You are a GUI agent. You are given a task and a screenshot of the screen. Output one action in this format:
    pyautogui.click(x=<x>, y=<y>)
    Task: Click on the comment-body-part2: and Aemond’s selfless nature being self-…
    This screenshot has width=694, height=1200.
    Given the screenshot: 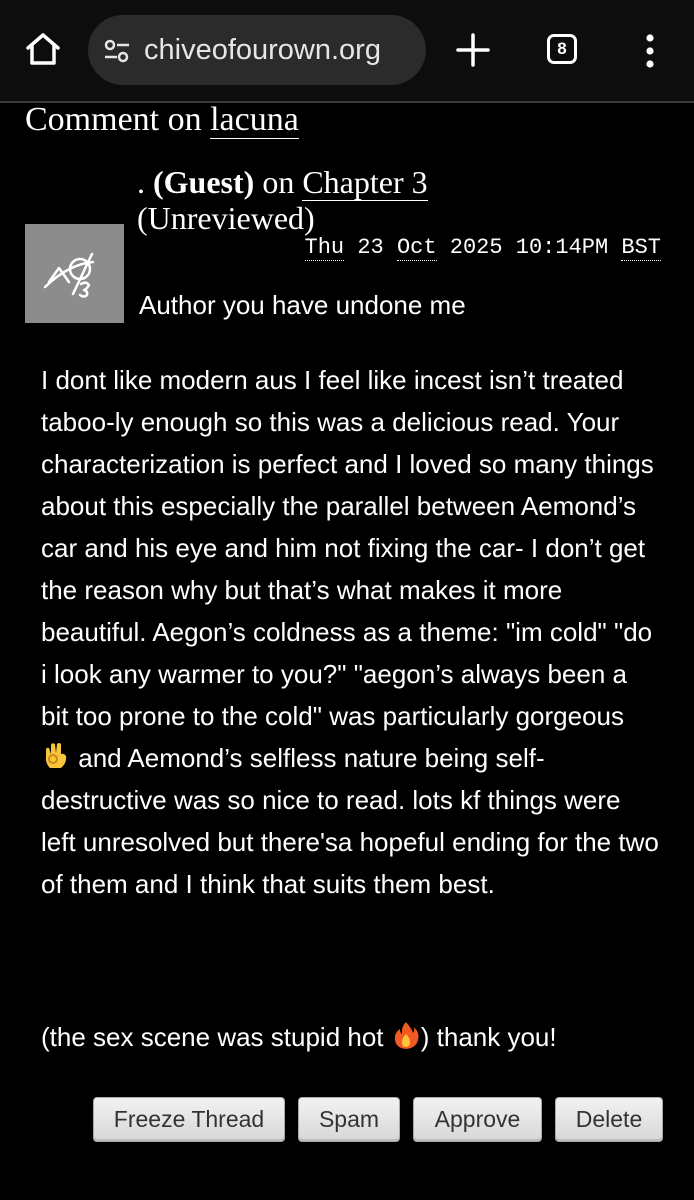 What is the action you would take?
    pyautogui.click(x=350, y=821)
    